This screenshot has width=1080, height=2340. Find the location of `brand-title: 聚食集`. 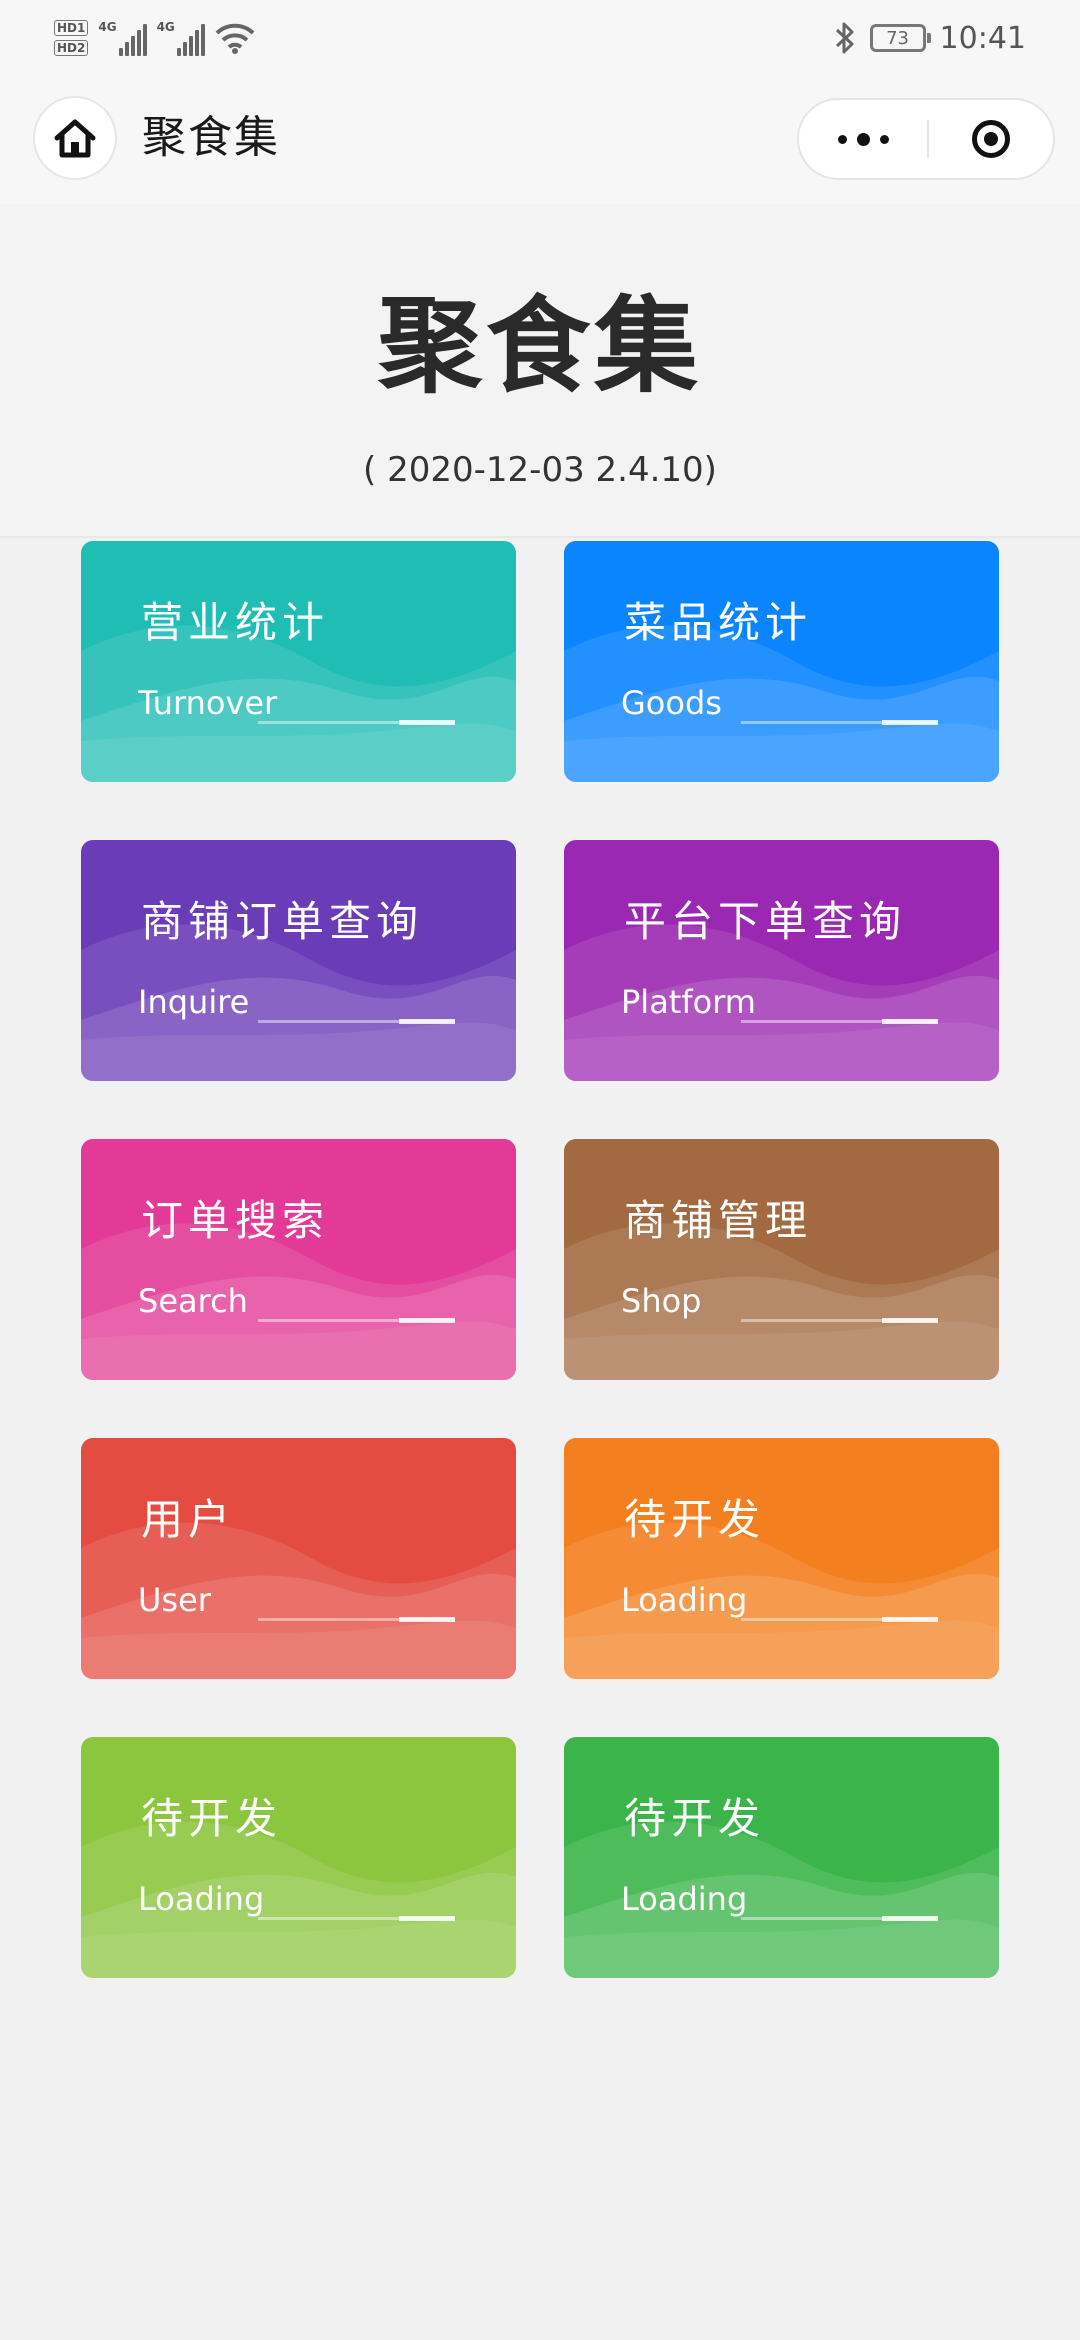

brand-title: 聚食集 is located at coordinates (539, 345).